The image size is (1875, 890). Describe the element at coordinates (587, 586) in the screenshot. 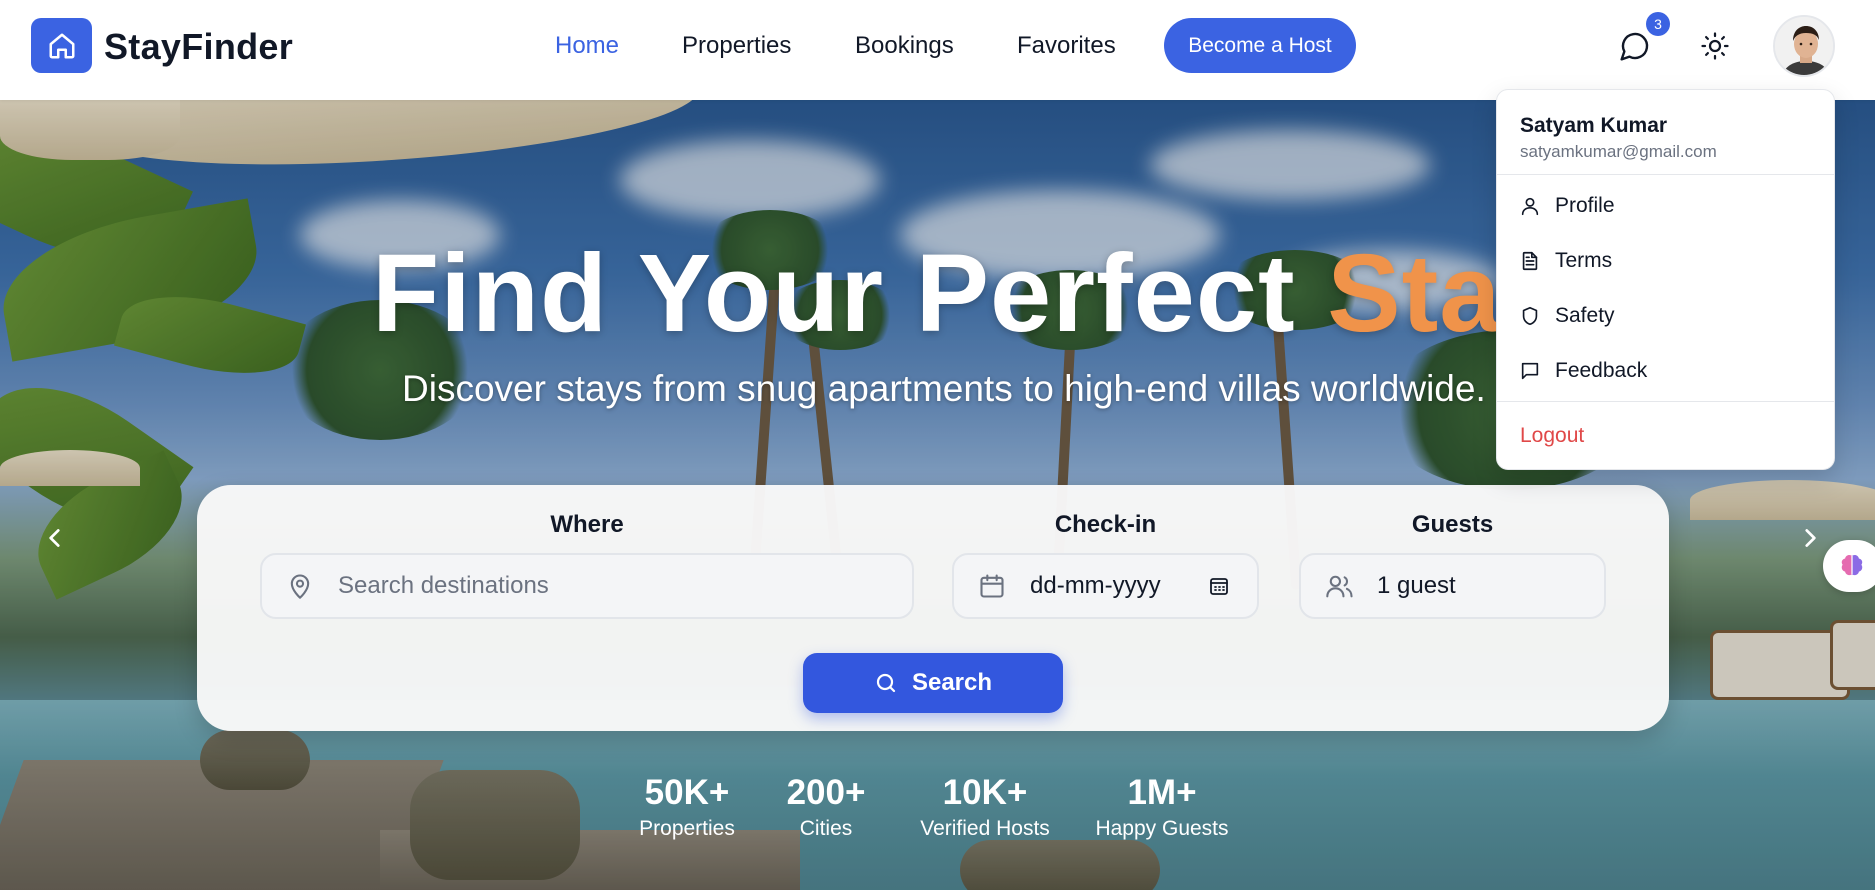

I see `where-field: Search destinations` at that location.